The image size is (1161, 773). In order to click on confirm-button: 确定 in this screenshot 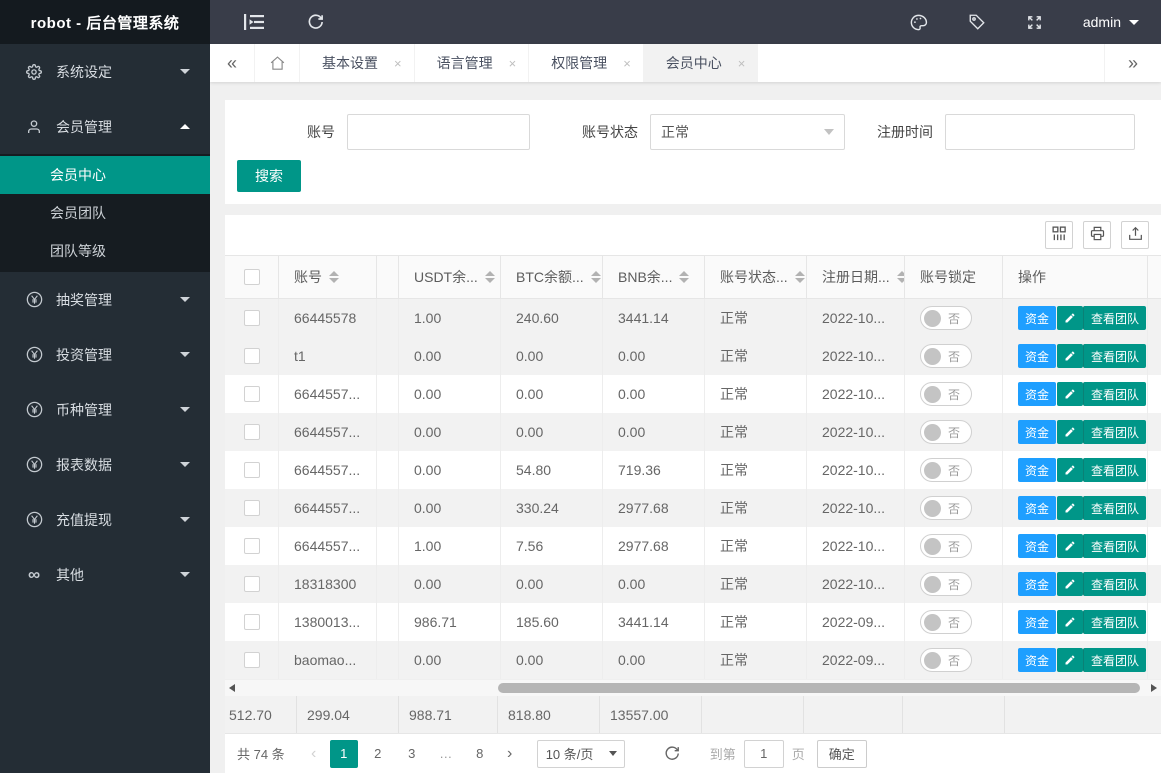, I will do `click(841, 753)`.